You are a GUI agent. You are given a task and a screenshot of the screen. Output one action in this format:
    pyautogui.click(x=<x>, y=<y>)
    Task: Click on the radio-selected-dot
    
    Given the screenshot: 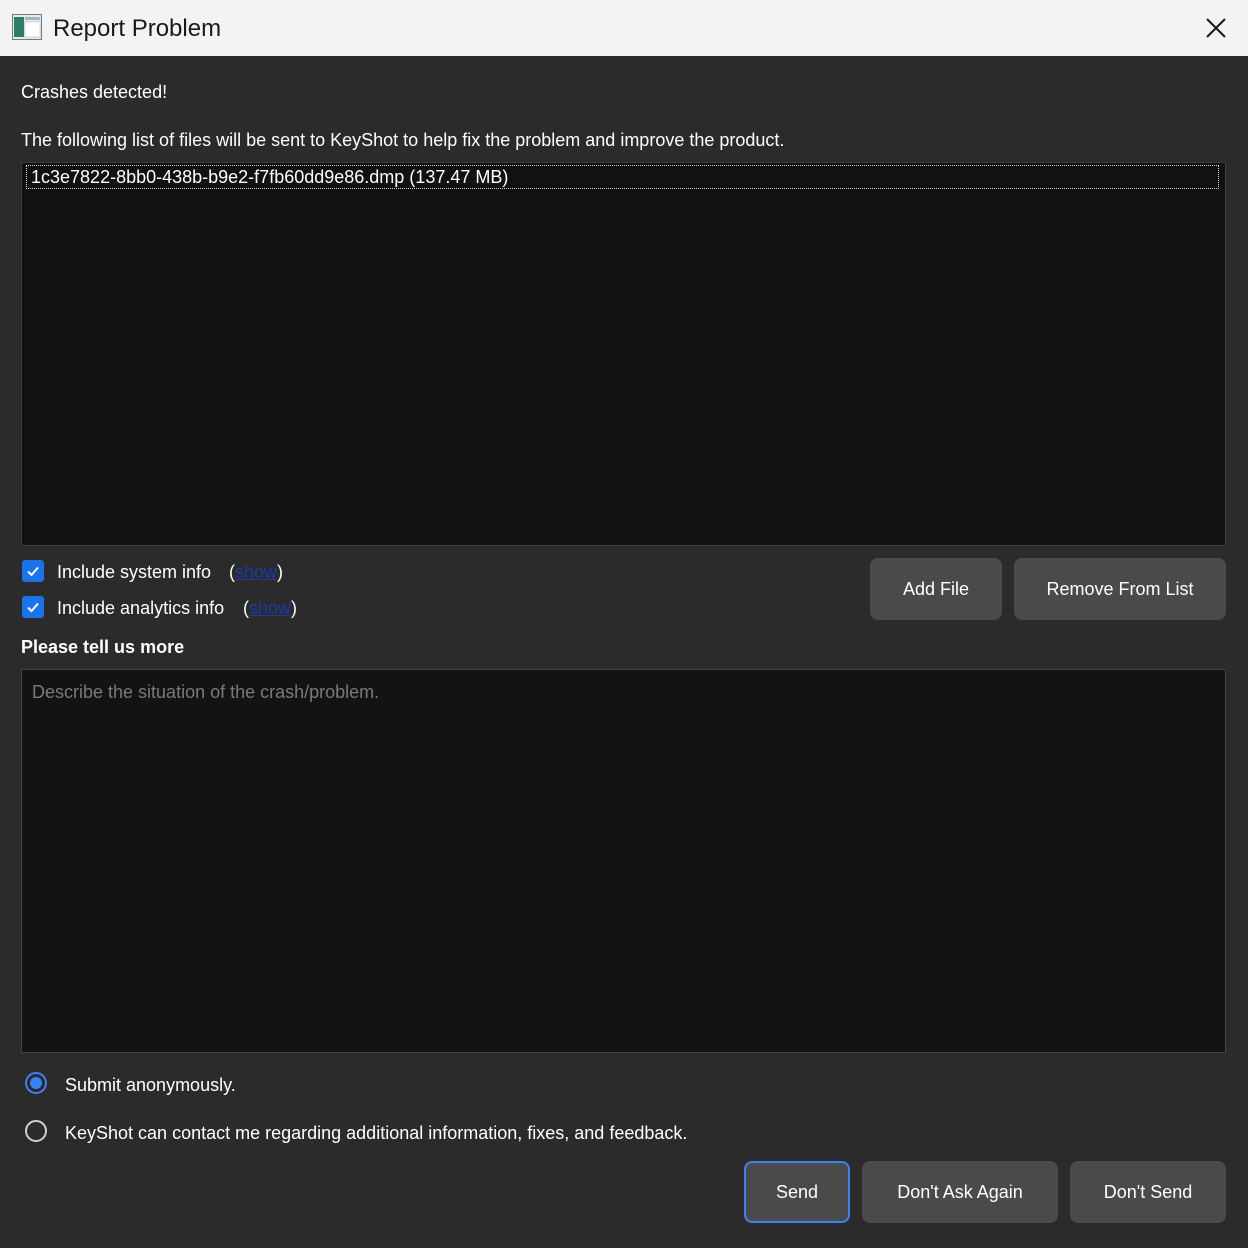 What is the action you would take?
    pyautogui.click(x=36, y=1083)
    